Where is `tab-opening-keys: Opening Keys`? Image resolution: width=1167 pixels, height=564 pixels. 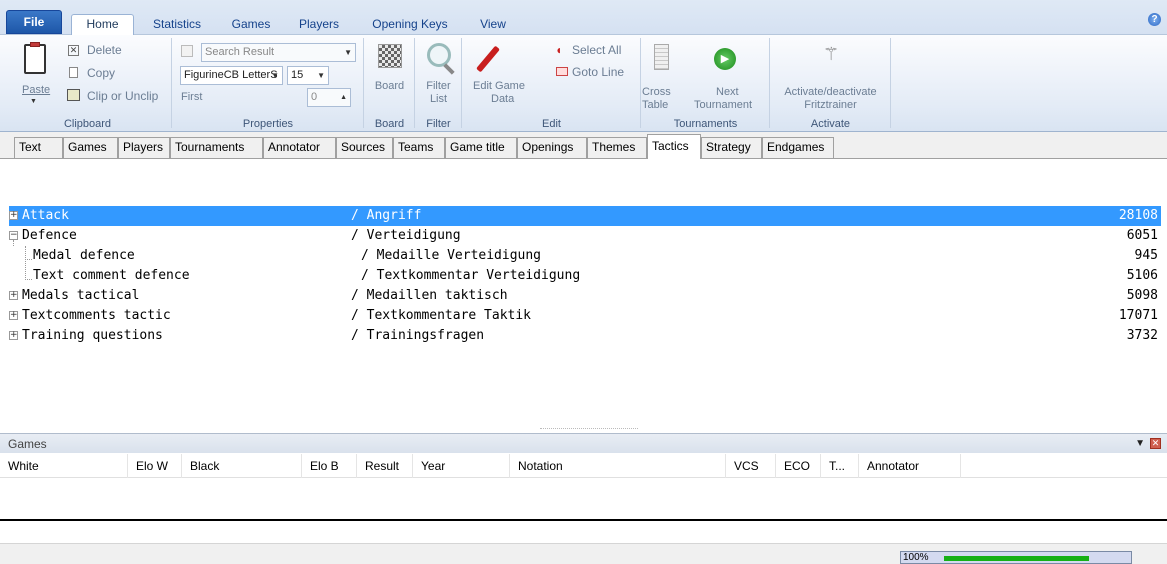 tab-opening-keys: Opening Keys is located at coordinates (410, 25).